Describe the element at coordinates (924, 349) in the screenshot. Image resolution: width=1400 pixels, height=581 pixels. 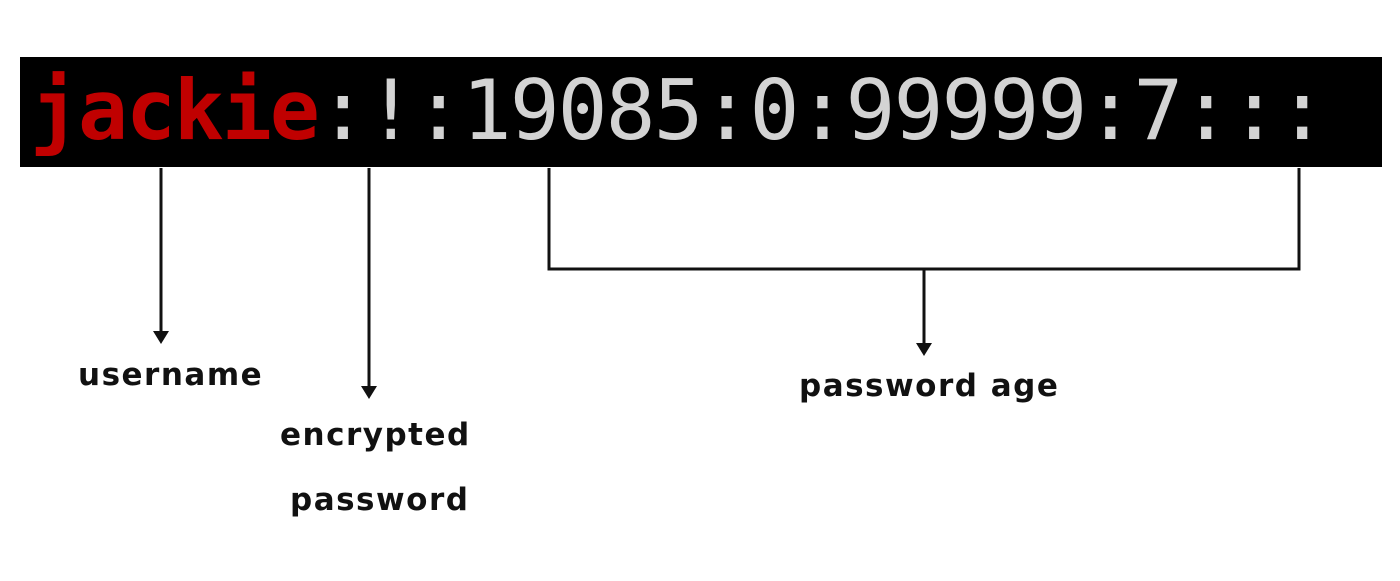
I see `password-age-arrowhead` at that location.